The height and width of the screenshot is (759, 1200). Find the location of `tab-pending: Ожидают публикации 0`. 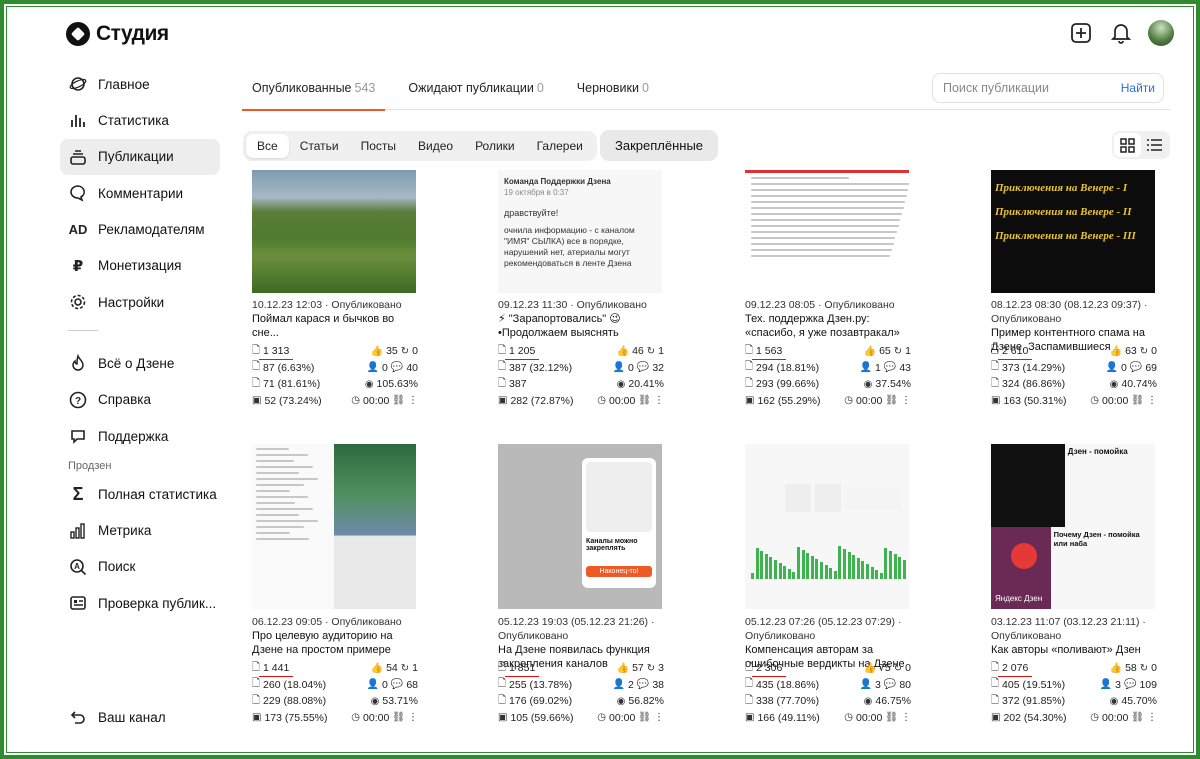

tab-pending: Ожидают публикации 0 is located at coordinates (475, 91).